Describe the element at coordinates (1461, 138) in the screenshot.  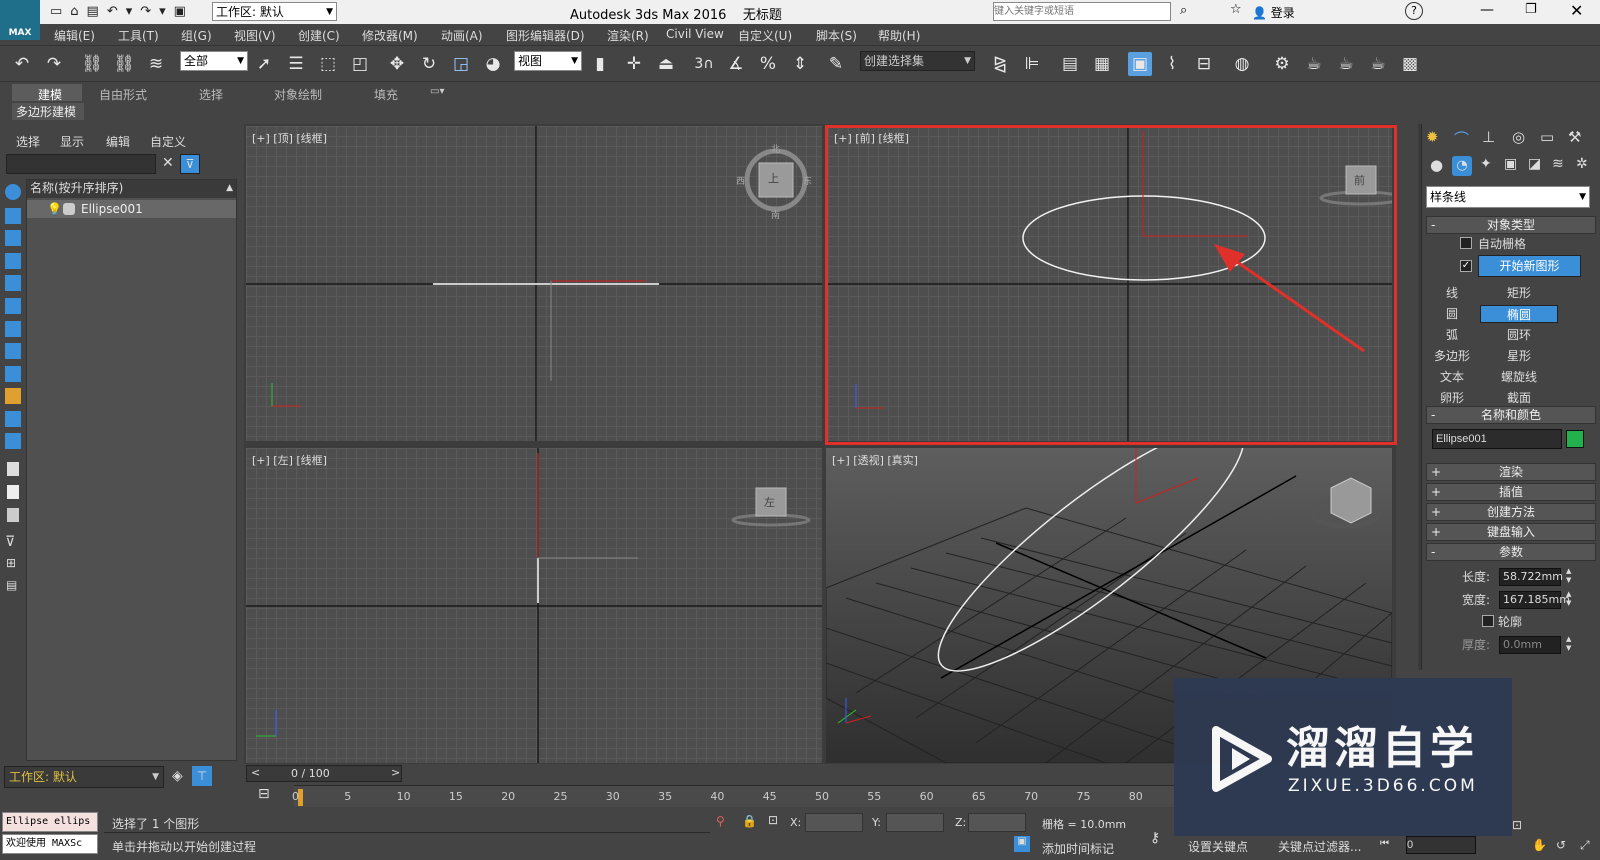
I see `modify-tab-icon: ⌒` at that location.